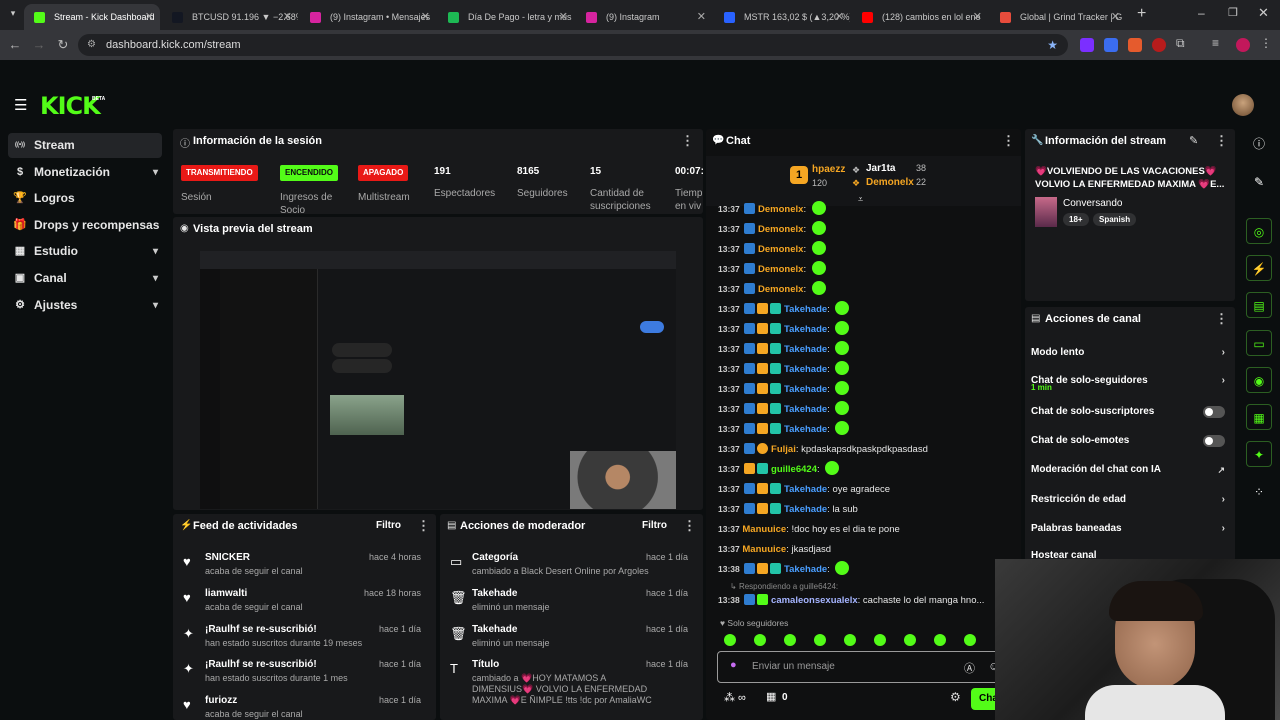 Image resolution: width=1280 pixels, height=720 pixels. Describe the element at coordinates (1159, 45) in the screenshot. I see `extension-ublock-icon` at that location.